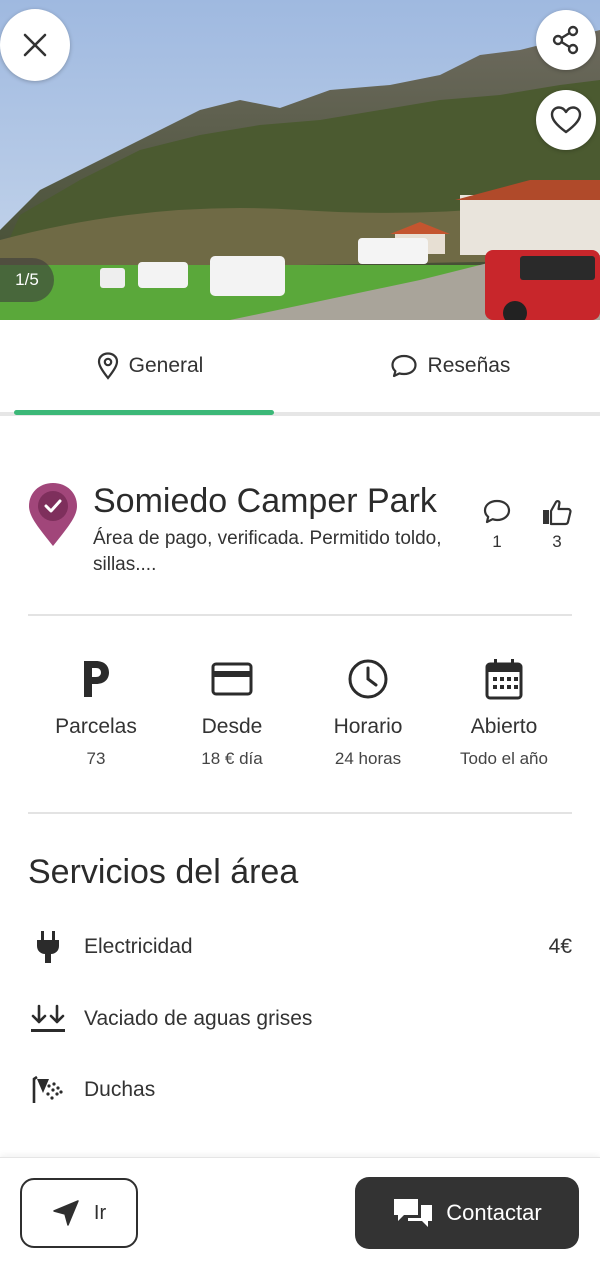 This screenshot has width=600, height=1266. I want to click on tab-reviews-label: Reseñas, so click(469, 365).